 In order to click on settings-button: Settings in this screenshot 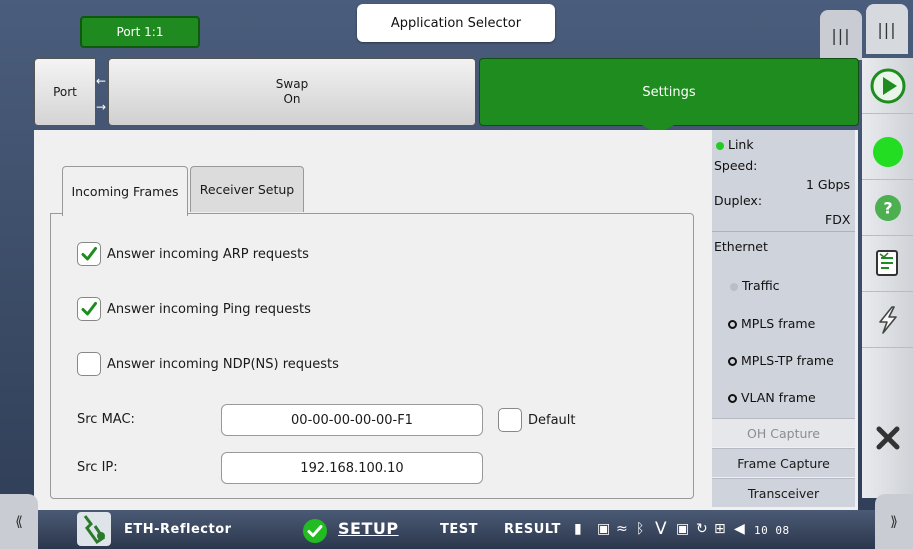, I will do `click(669, 92)`.